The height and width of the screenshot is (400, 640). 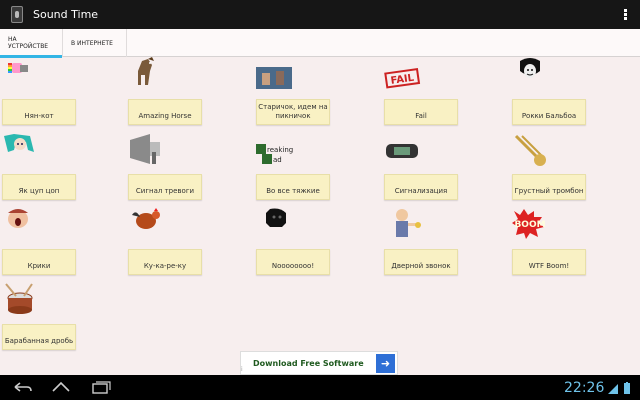 What do you see at coordinates (146, 218) in the screenshot?
I see `rooster-icon` at bounding box center [146, 218].